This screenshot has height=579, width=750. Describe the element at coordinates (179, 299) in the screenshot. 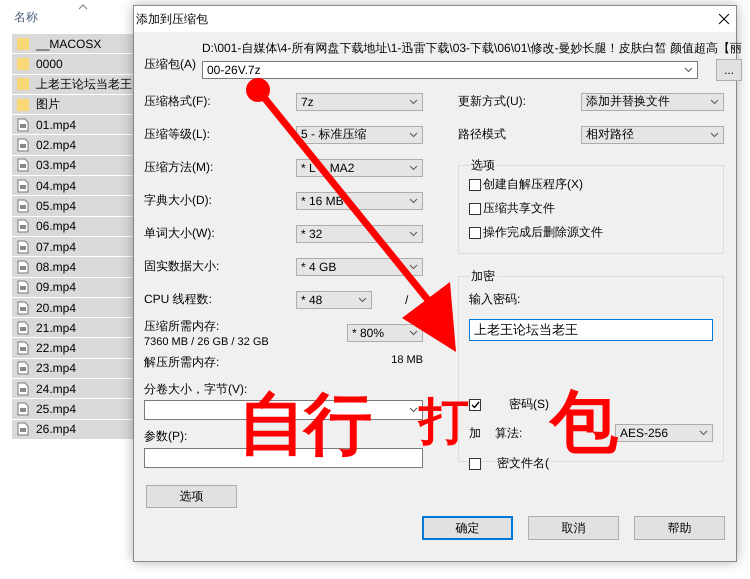

I see `field-label: CPU 线程数:` at that location.